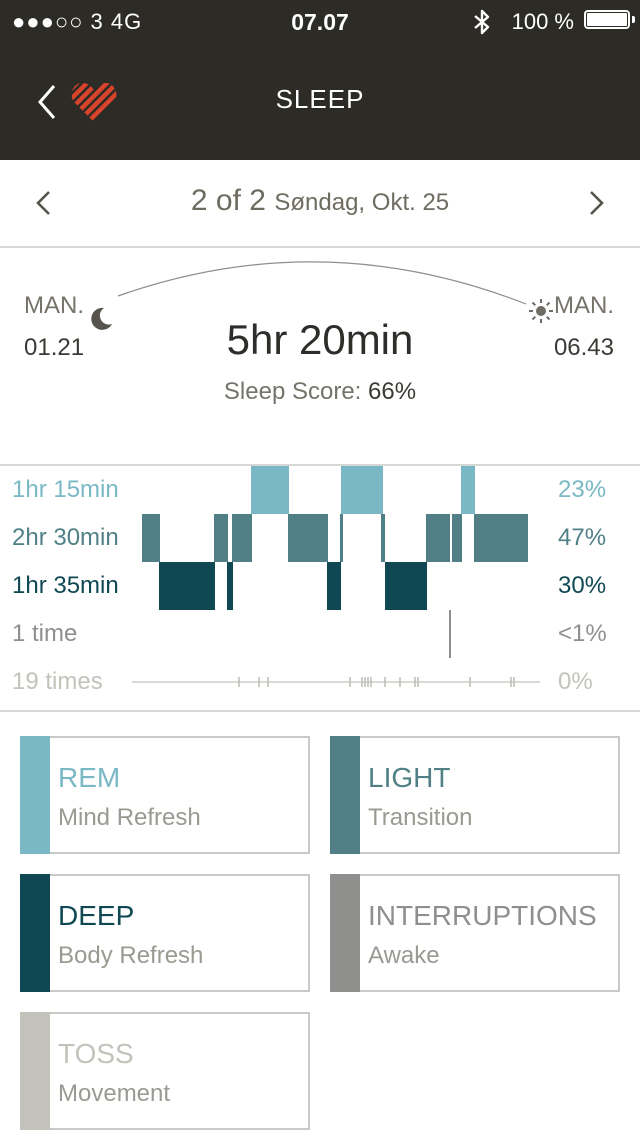 The image size is (640, 1136). I want to click on date-label: 2 of 2 Søndag, Okt. 25, so click(320, 201).